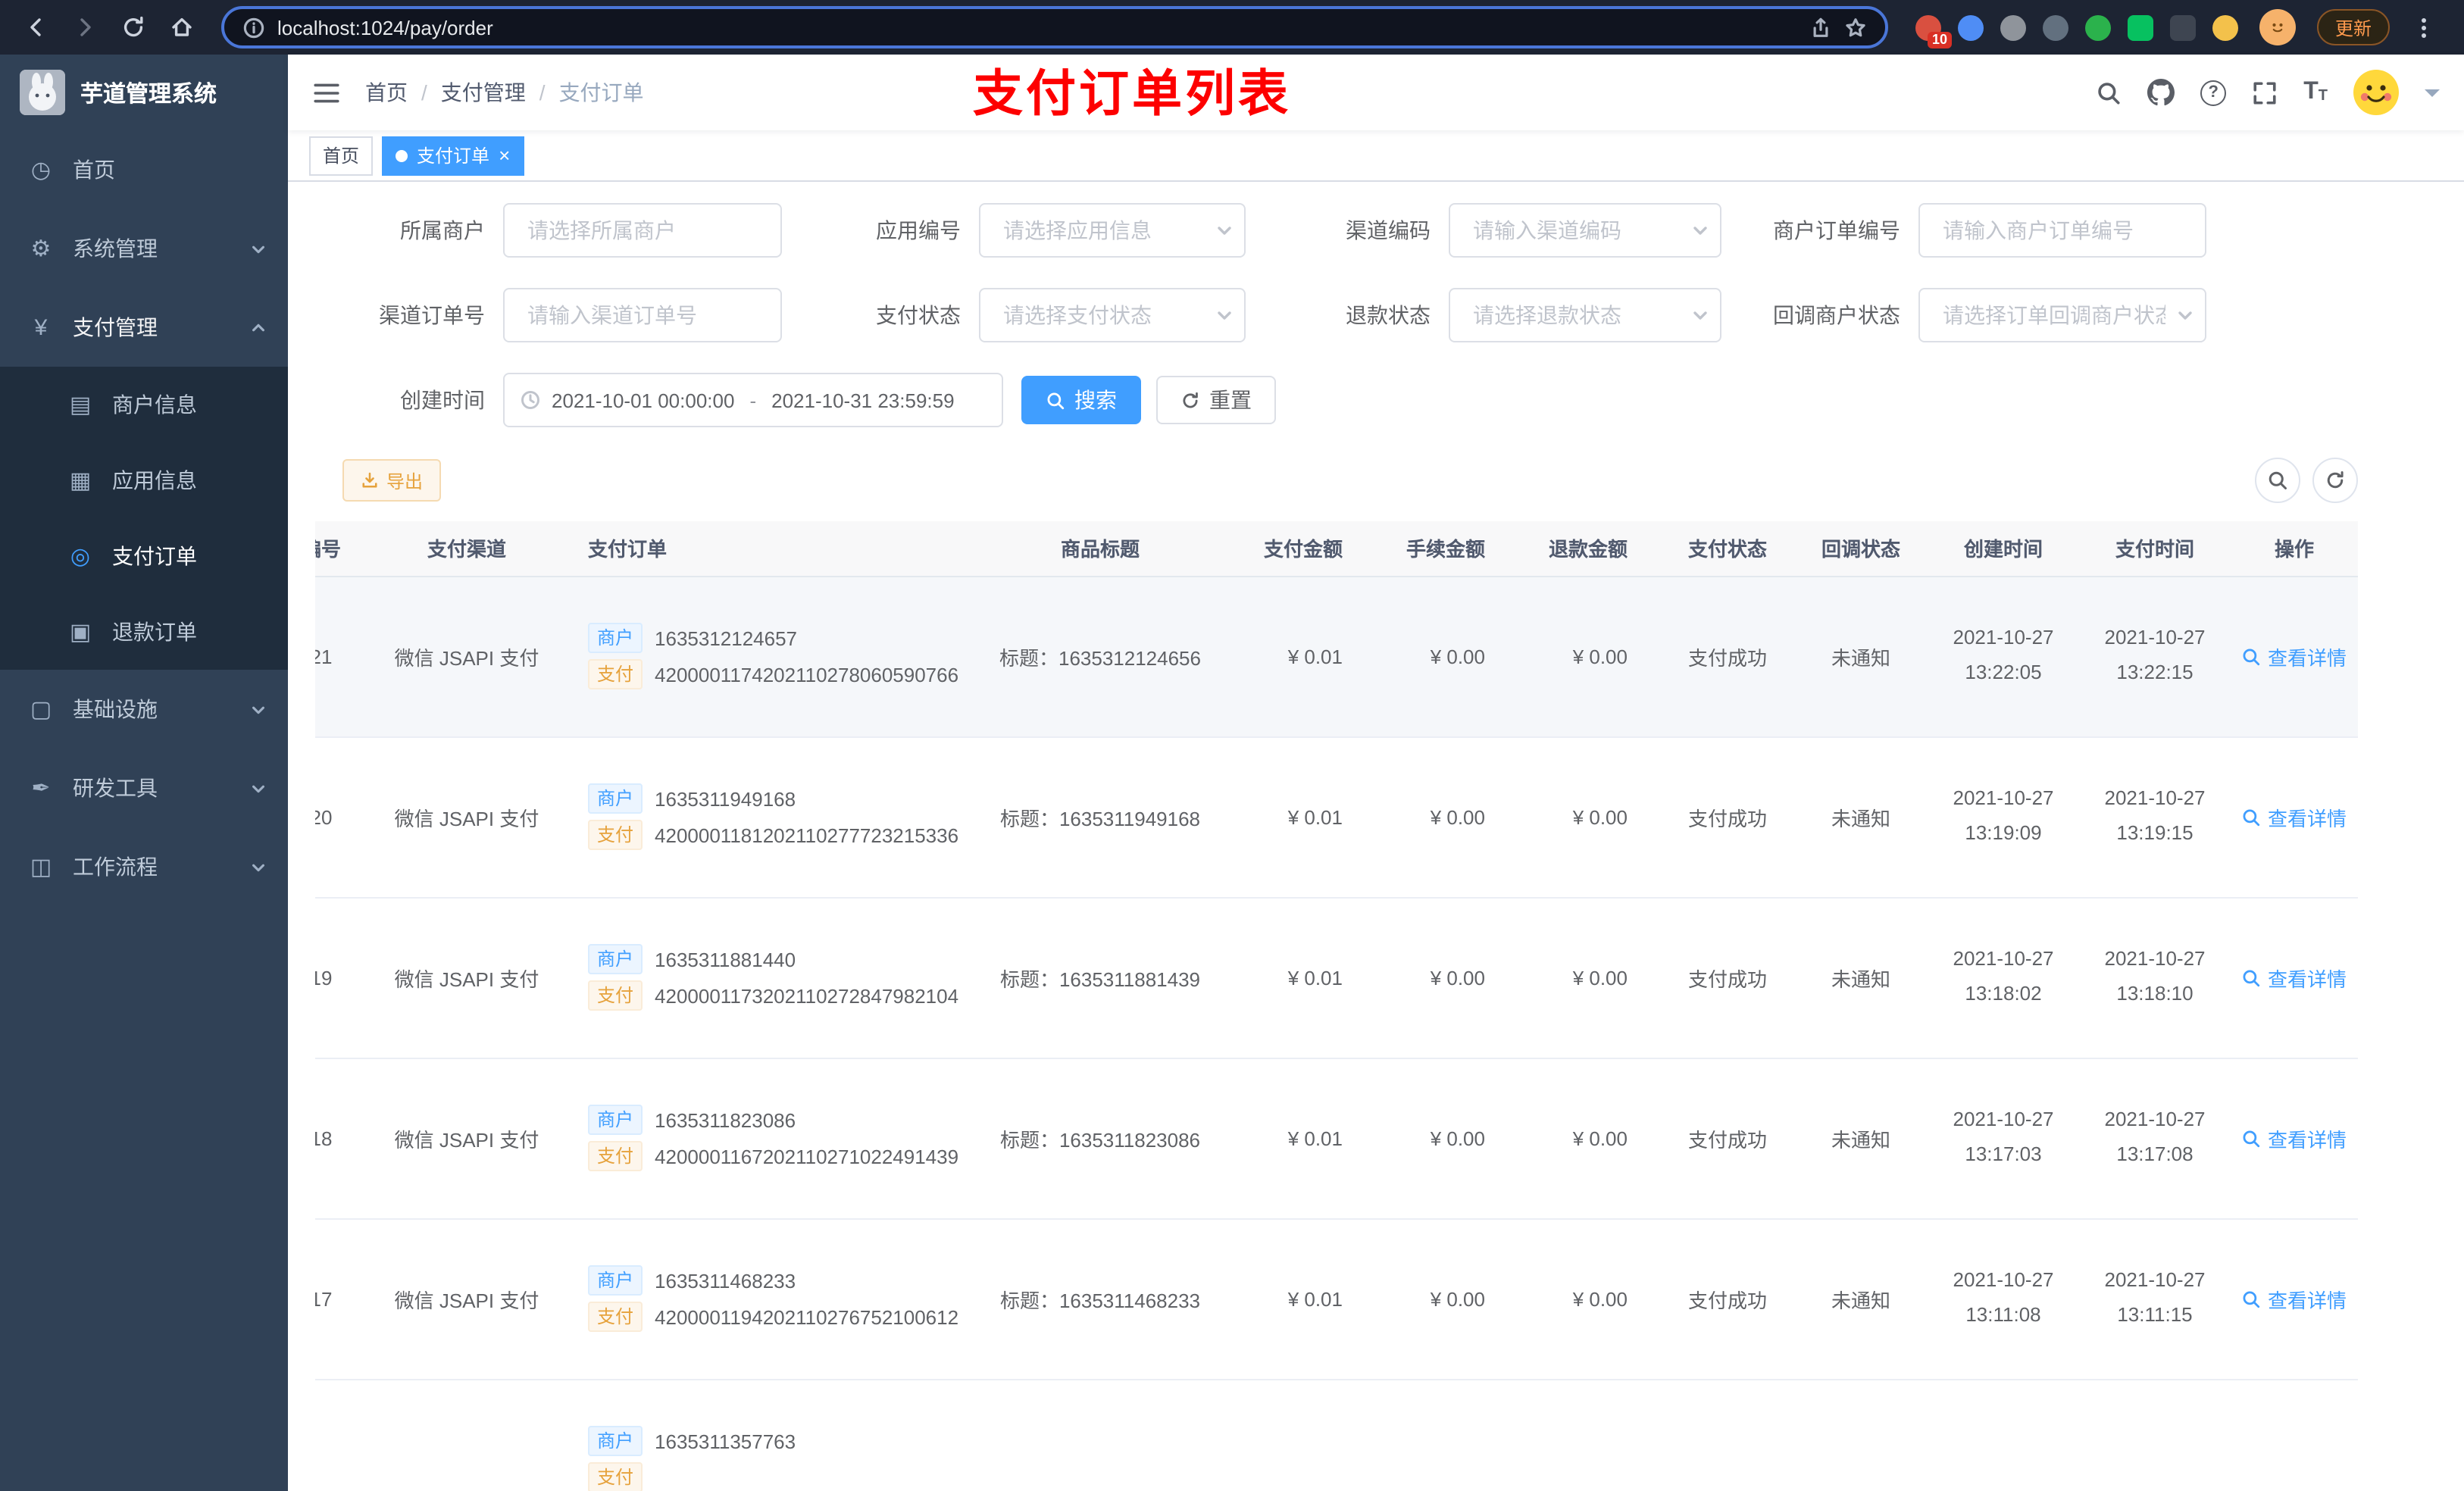  Describe the element at coordinates (2277, 27) in the screenshot. I see `browser-profile-avatar` at that location.